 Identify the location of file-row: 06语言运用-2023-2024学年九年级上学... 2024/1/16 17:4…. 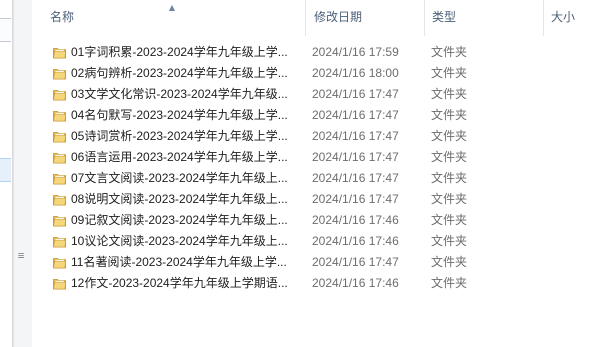
(317, 157).